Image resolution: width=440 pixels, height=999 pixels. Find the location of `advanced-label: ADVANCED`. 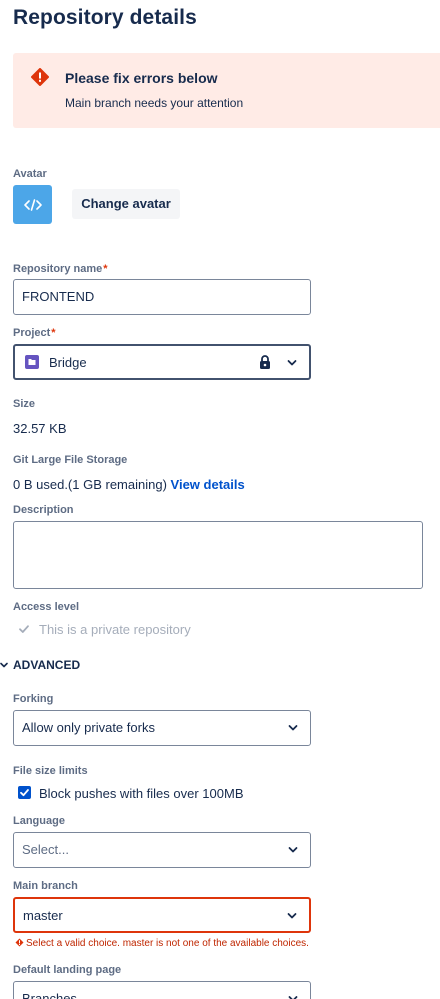

advanced-label: ADVANCED is located at coordinates (47, 665).